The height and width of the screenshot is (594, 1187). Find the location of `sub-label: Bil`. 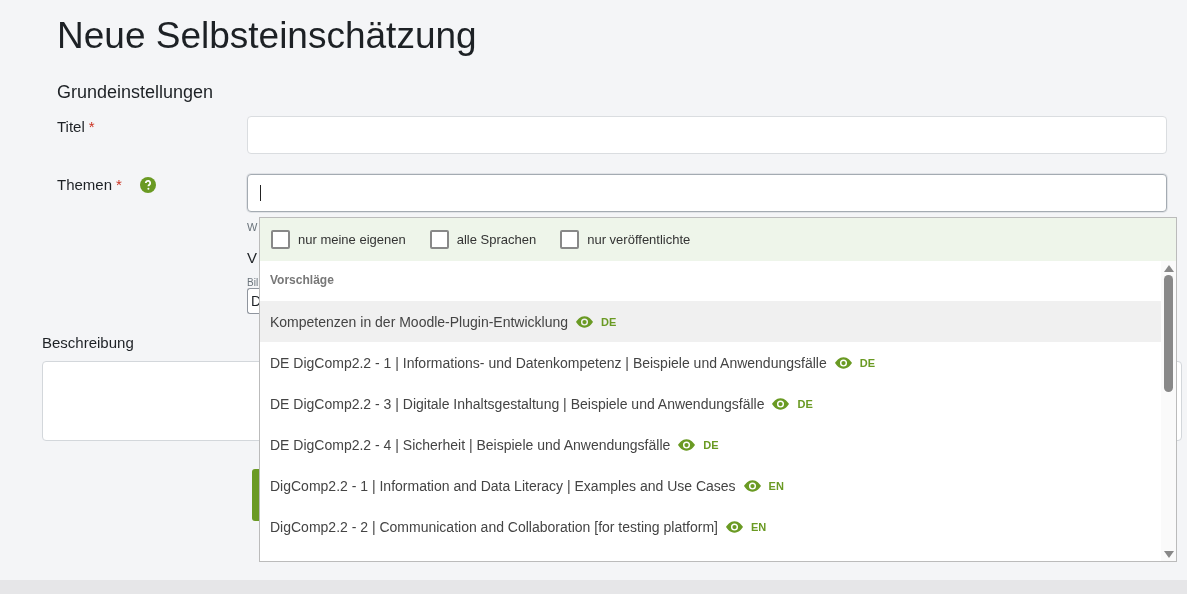

sub-label: Bil is located at coordinates (253, 282).